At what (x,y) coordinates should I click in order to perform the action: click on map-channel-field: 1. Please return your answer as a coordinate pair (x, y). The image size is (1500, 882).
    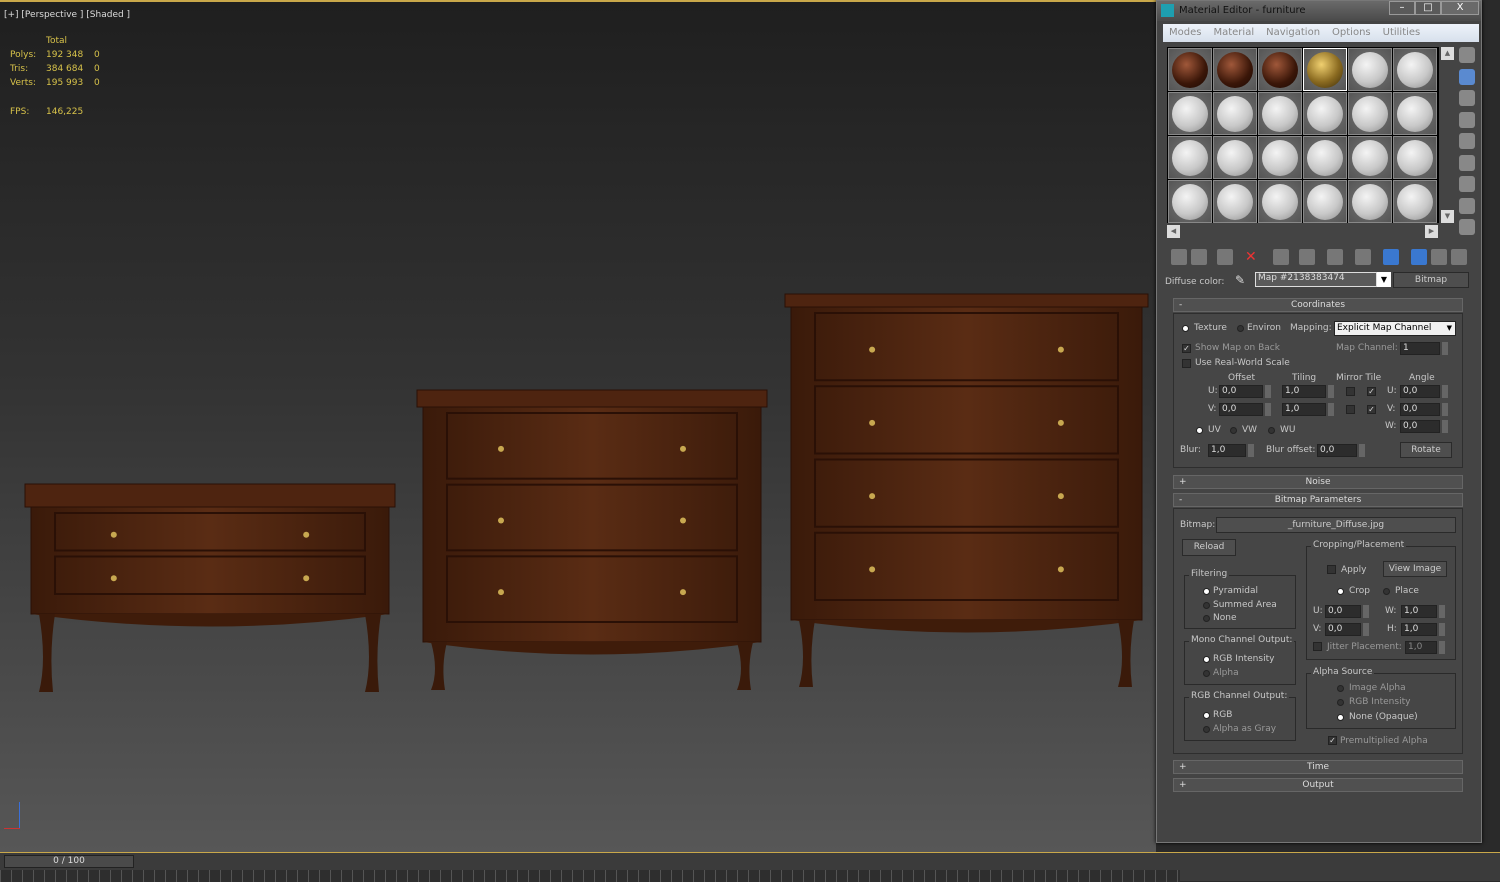
    Looking at the image, I should click on (1420, 348).